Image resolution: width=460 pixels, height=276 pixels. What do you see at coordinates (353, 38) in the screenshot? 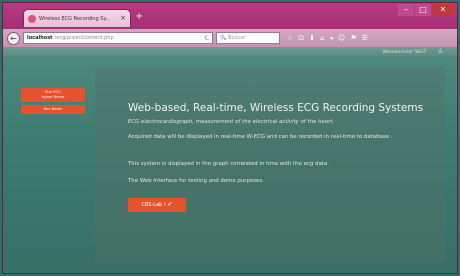
I see `addon-icon: ⚑` at bounding box center [353, 38].